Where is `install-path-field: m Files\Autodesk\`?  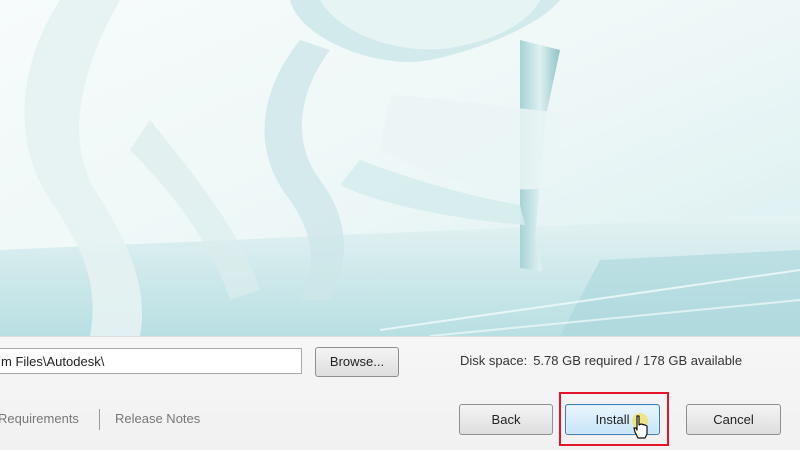
install-path-field: m Files\Autodesk\ is located at coordinates (151, 361).